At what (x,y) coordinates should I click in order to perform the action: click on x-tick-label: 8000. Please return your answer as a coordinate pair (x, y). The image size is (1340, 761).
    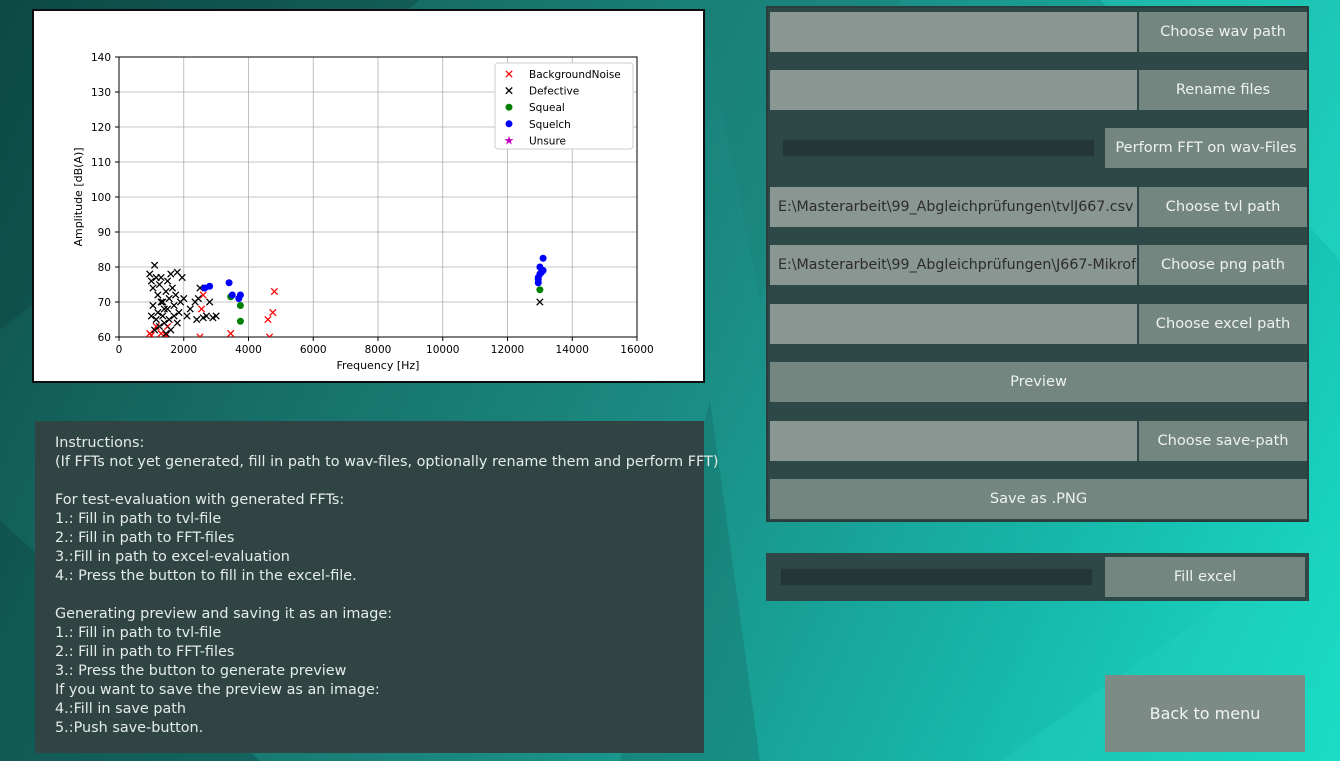
    Looking at the image, I should click on (378, 350).